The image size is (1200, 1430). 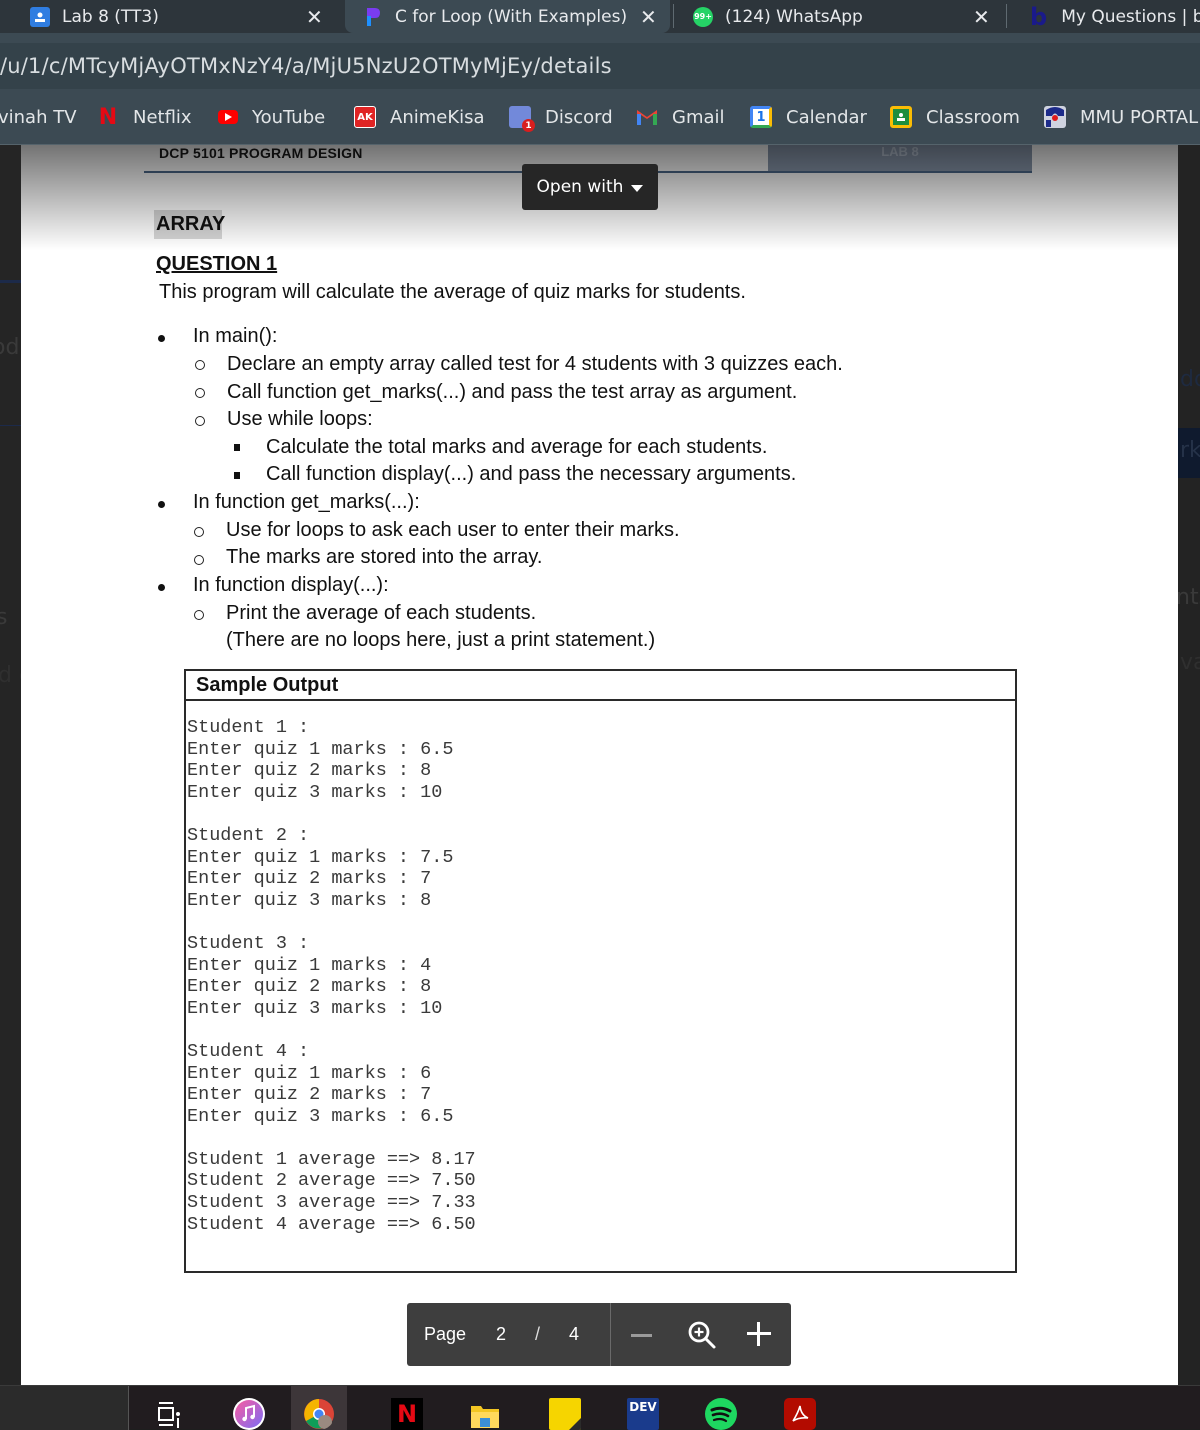 What do you see at coordinates (826, 117) in the screenshot?
I see `bookmark-label: Calendar` at bounding box center [826, 117].